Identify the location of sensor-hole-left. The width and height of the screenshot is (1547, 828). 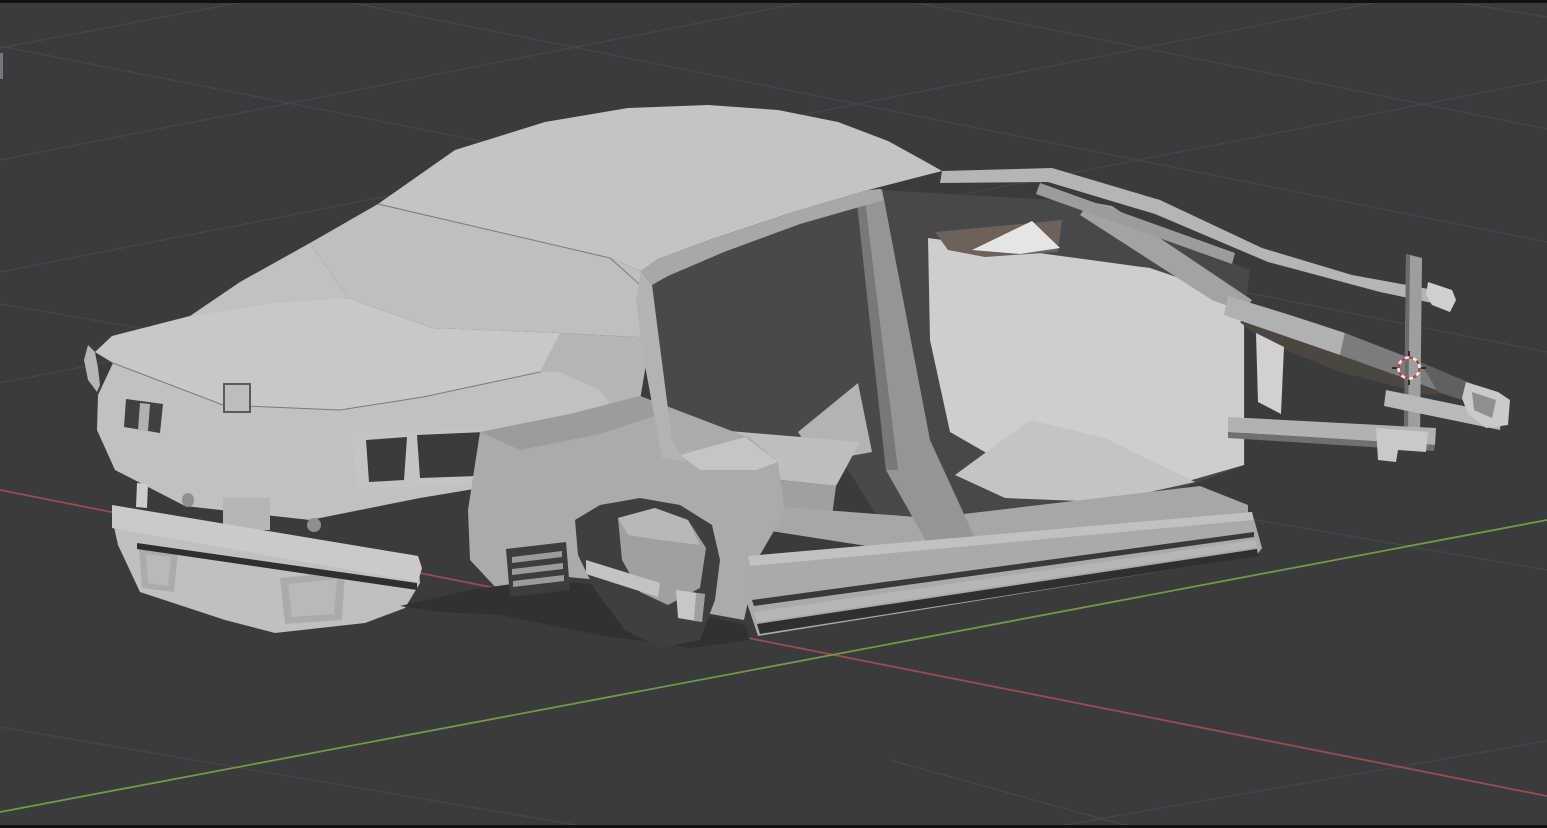
(188, 500).